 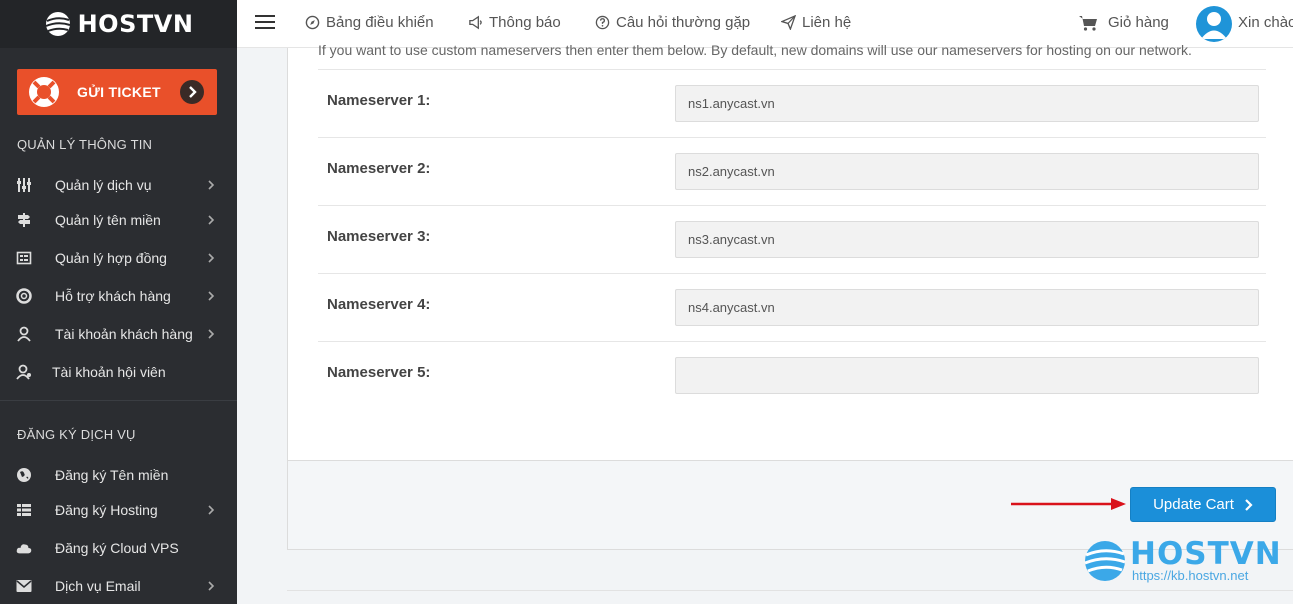 I want to click on nav-contact-label: Liên hệ, so click(x=827, y=22).